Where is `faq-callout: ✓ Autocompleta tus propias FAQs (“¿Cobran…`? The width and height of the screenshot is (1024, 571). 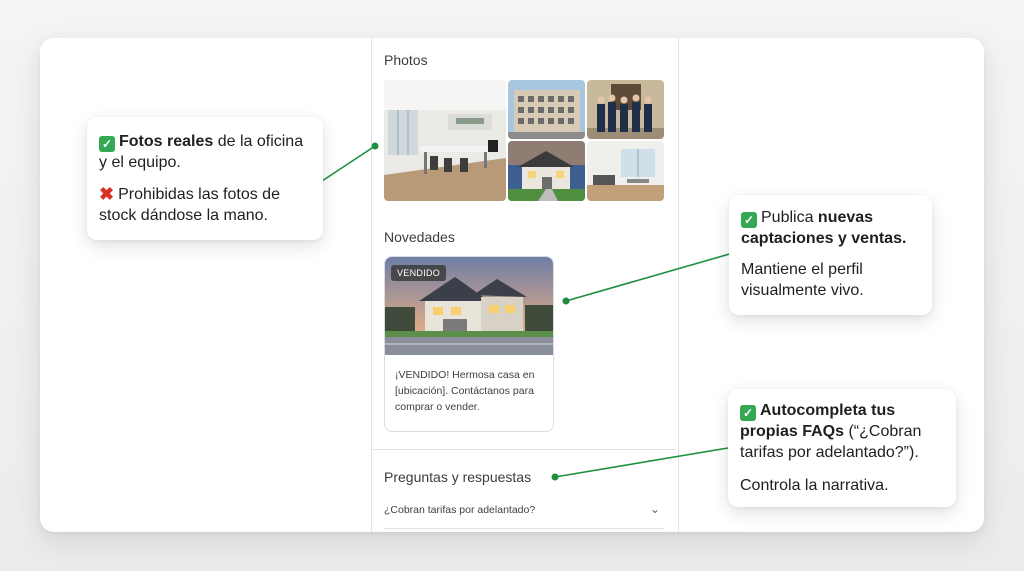 faq-callout: ✓ Autocompleta tus propias FAQs (“¿Cobran… is located at coordinates (842, 448).